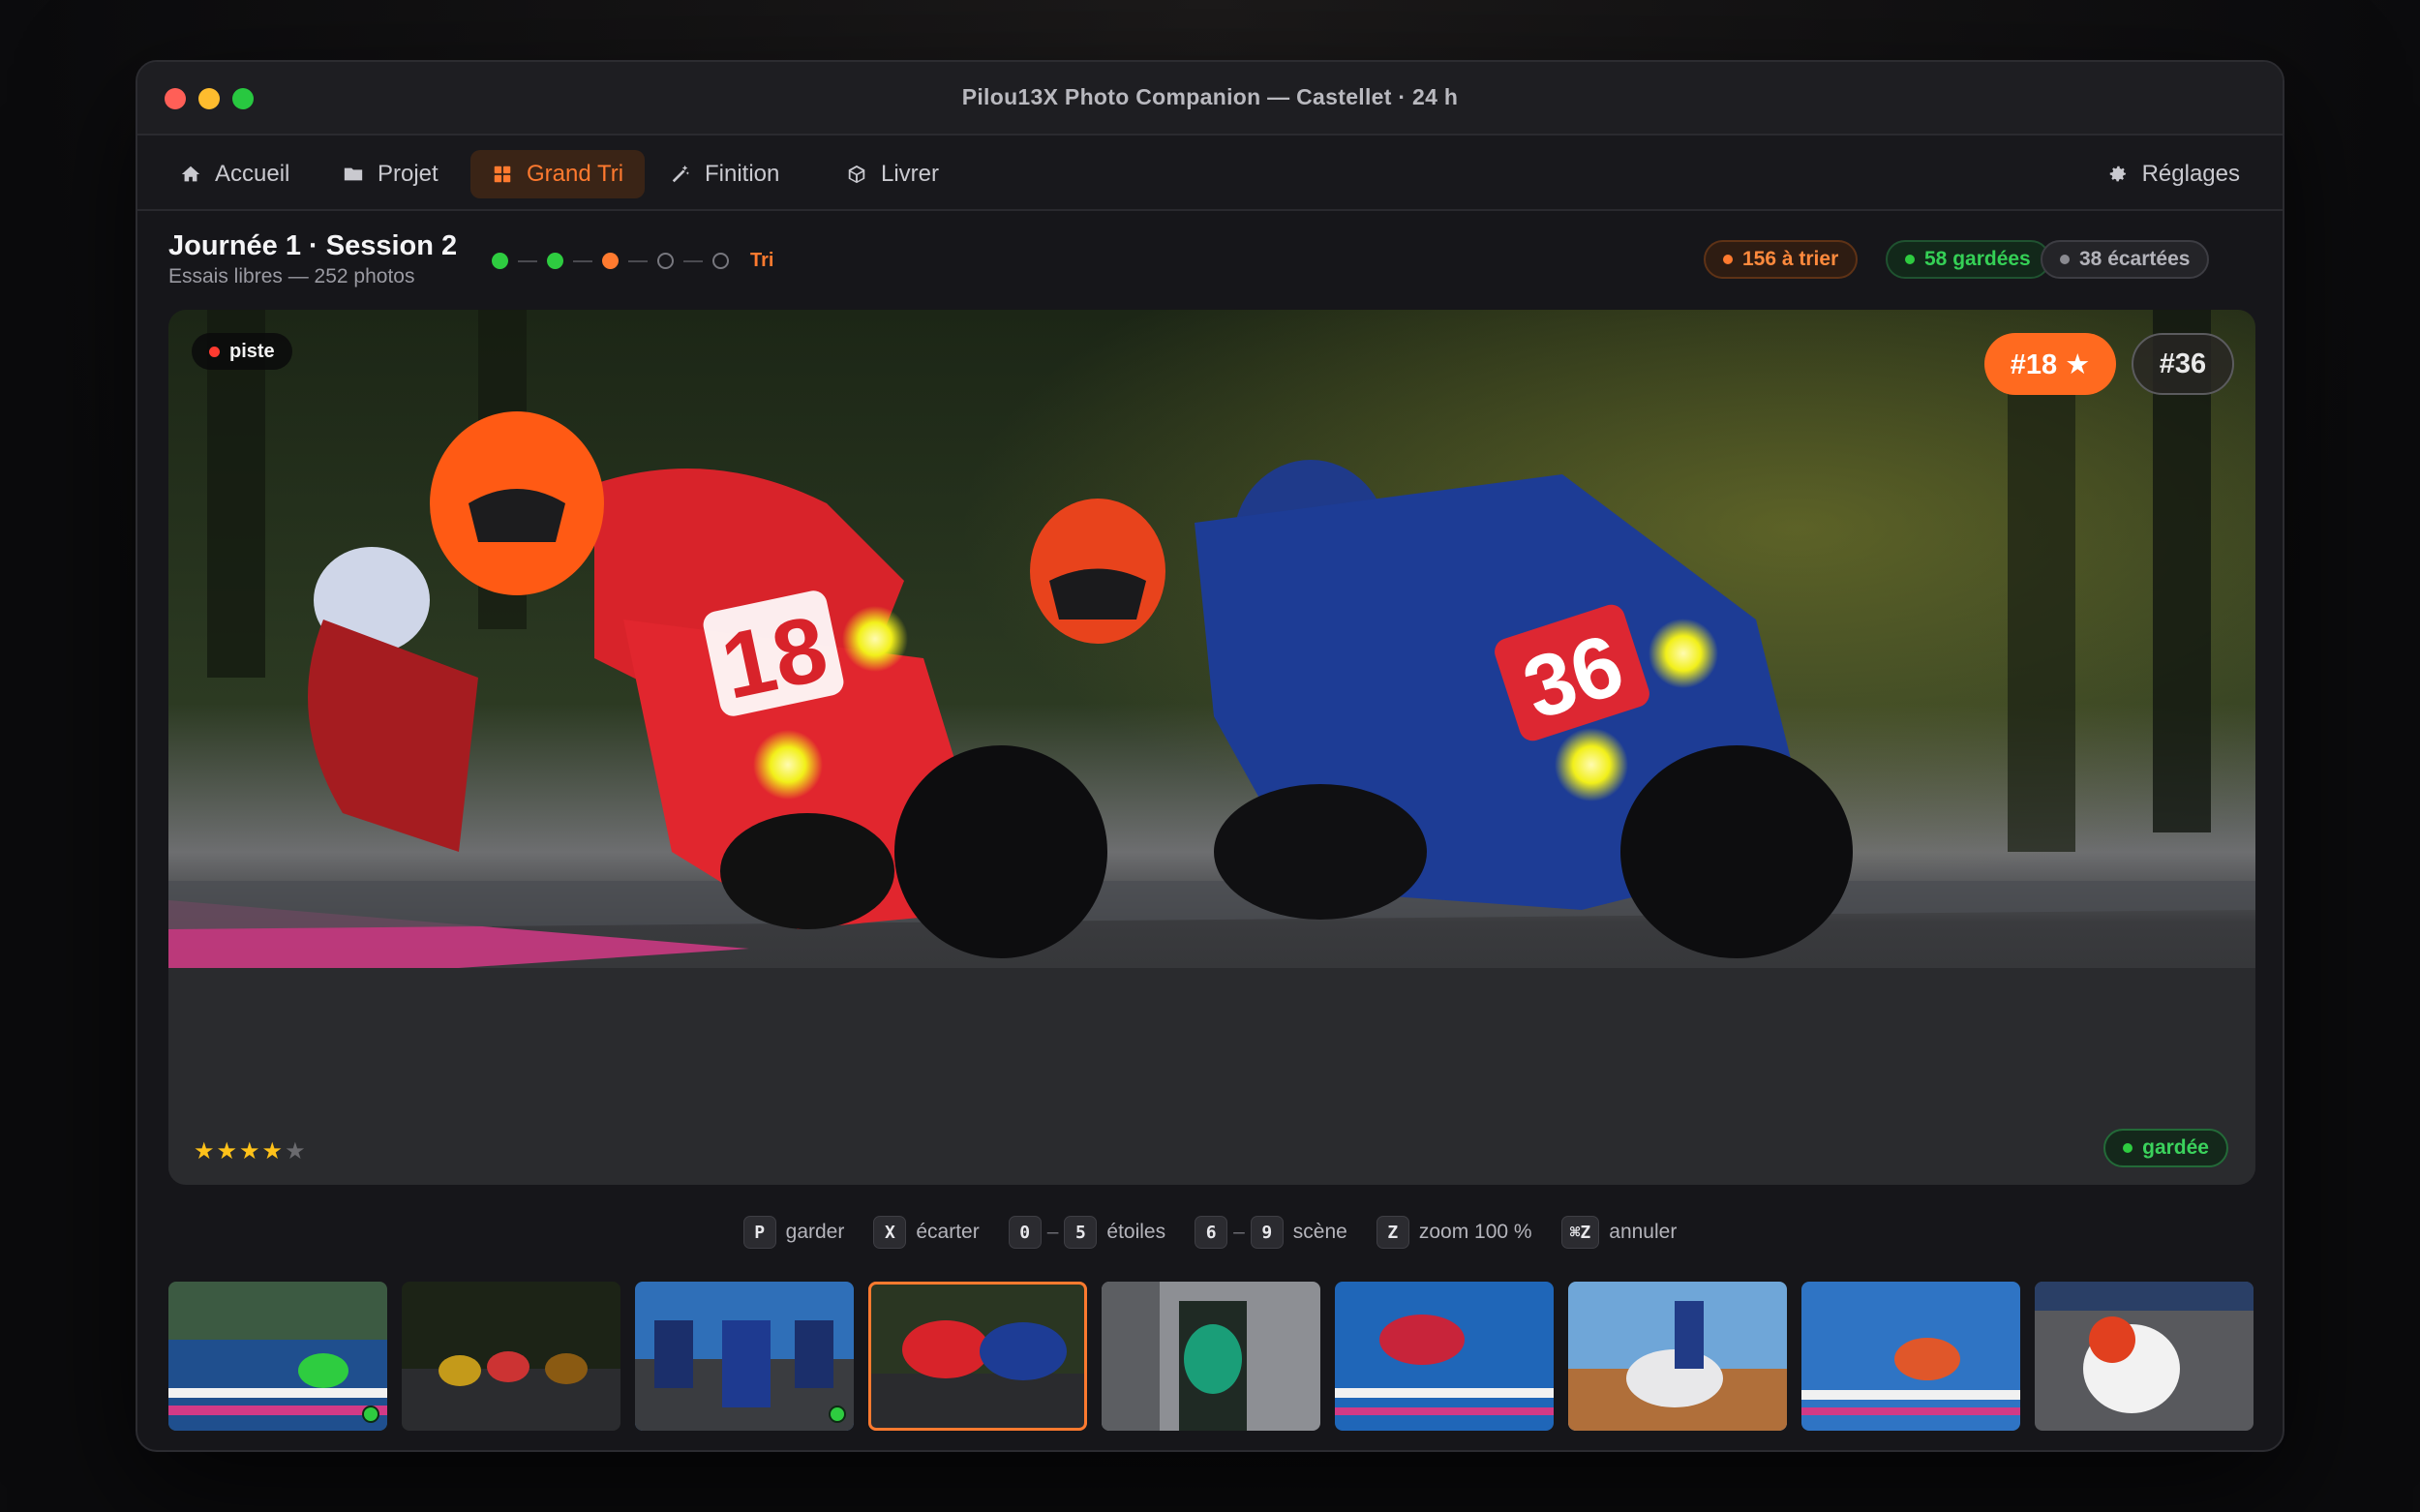 This screenshot has height=1512, width=2420. I want to click on settings-label: Réglages, so click(2190, 174).